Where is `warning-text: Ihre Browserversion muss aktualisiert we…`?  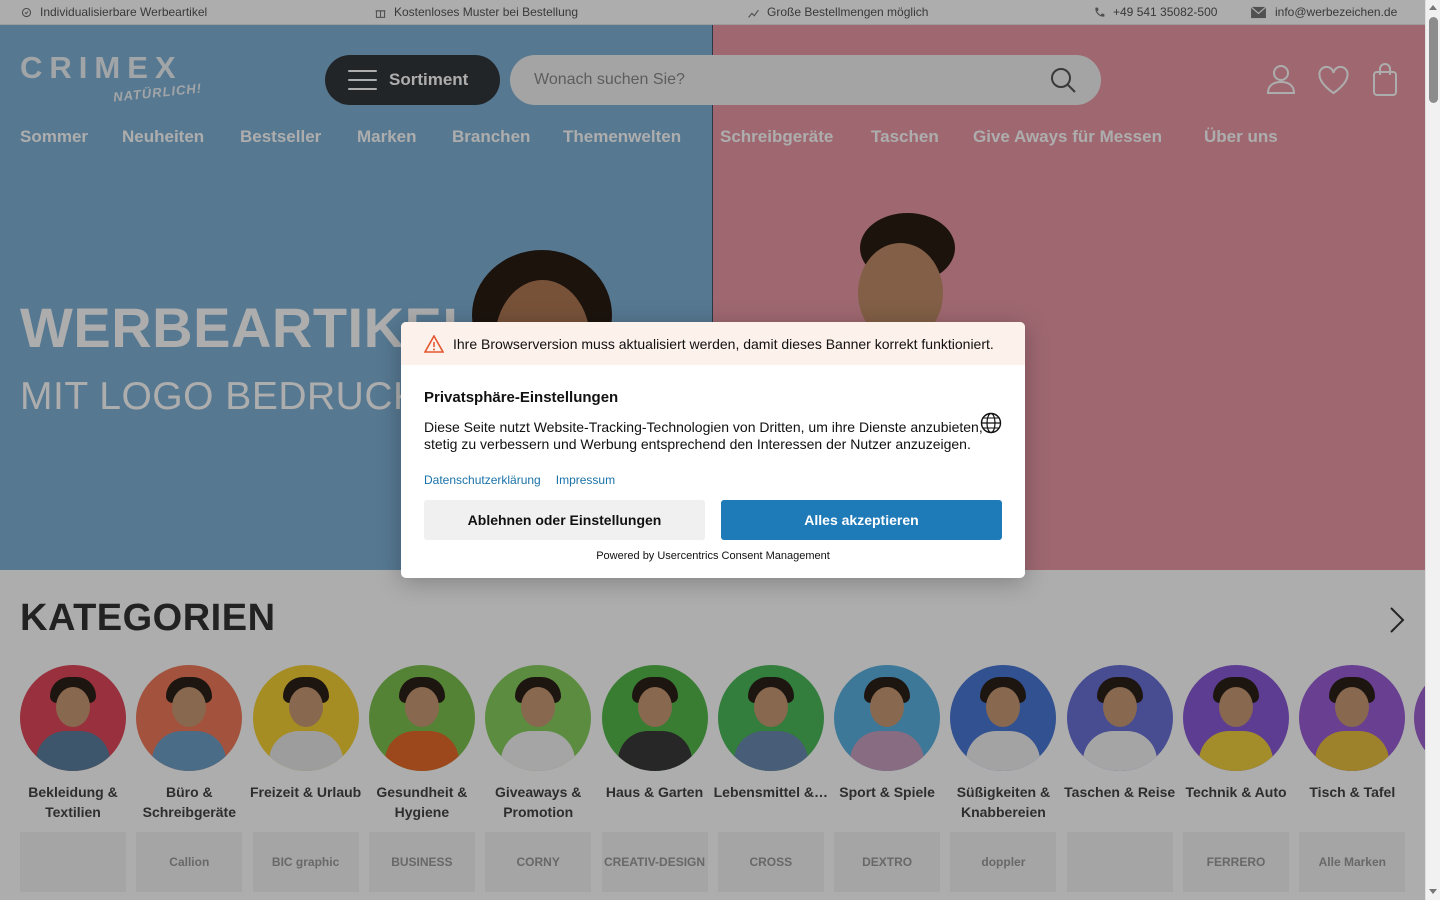 warning-text: Ihre Browserversion muss aktualisiert we… is located at coordinates (723, 343).